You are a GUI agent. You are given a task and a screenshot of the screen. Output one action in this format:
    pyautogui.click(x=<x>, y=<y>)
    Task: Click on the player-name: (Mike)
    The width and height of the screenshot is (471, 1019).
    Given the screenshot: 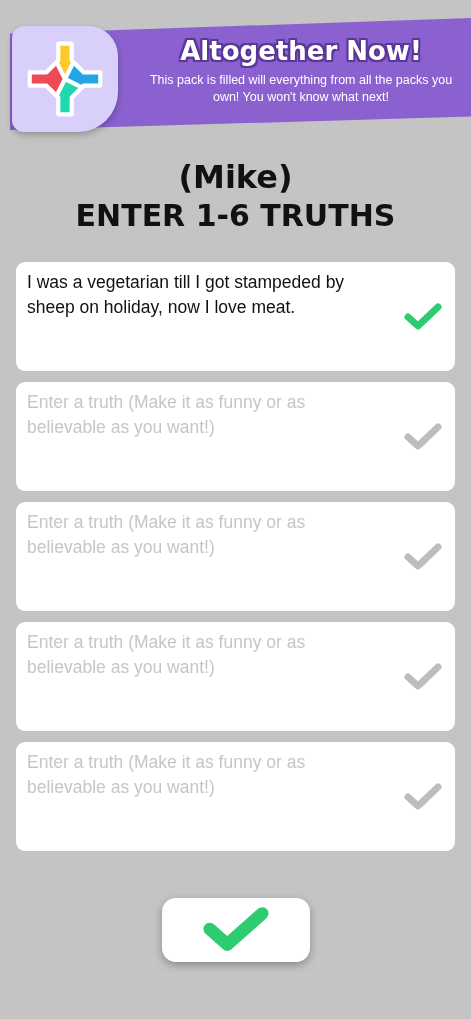 What is the action you would take?
    pyautogui.click(x=235, y=177)
    